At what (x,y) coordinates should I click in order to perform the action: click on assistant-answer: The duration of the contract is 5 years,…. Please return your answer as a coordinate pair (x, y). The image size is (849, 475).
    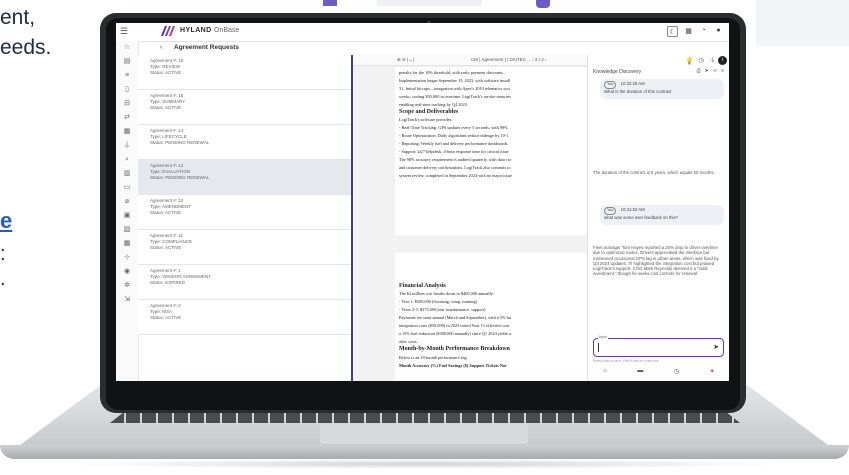
    Looking at the image, I should click on (654, 172).